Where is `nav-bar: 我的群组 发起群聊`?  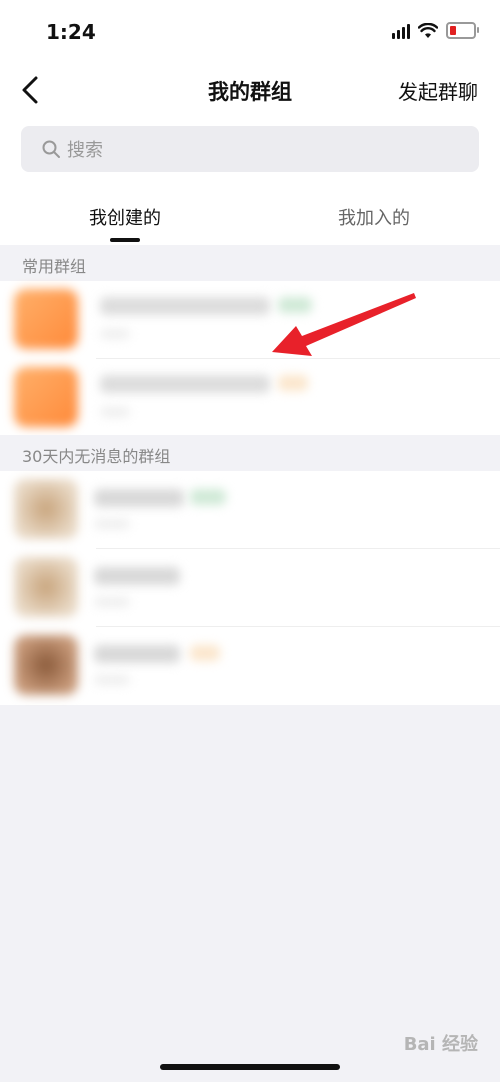 nav-bar: 我的群组 发起群聊 is located at coordinates (250, 89).